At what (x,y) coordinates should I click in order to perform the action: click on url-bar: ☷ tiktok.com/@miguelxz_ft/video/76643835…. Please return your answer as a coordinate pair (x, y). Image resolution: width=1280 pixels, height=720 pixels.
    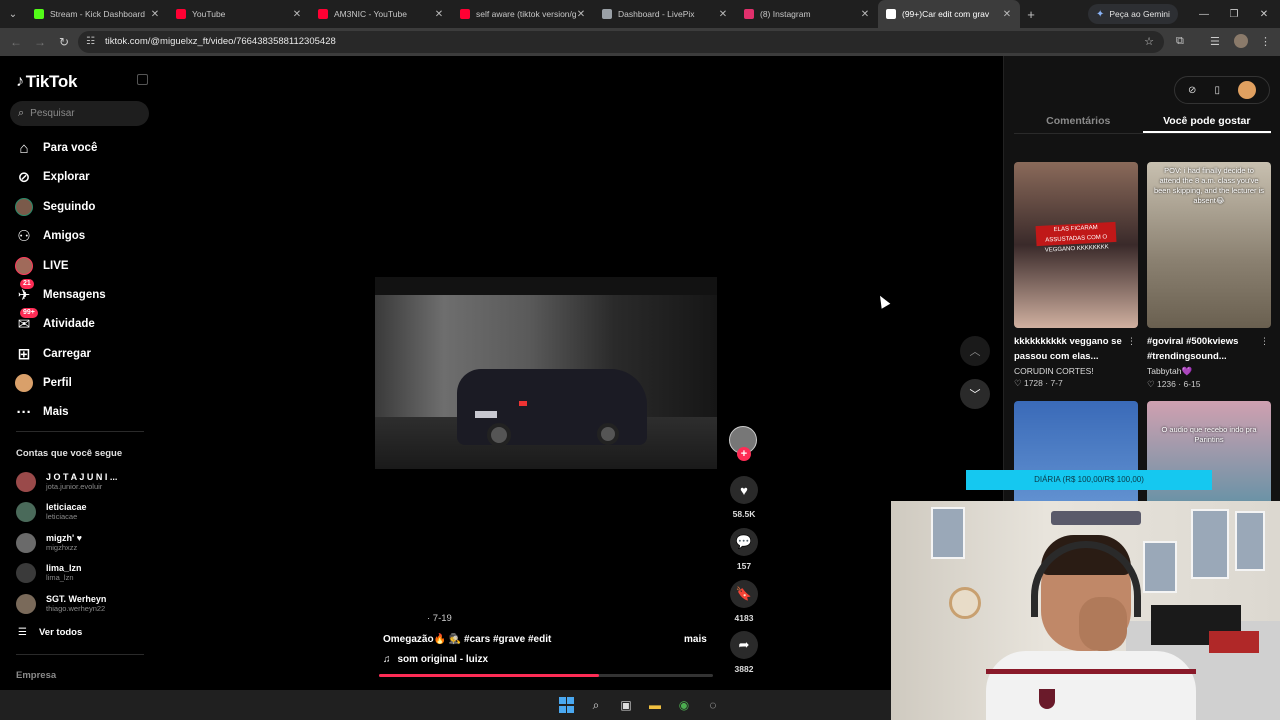
    Looking at the image, I should click on (621, 42).